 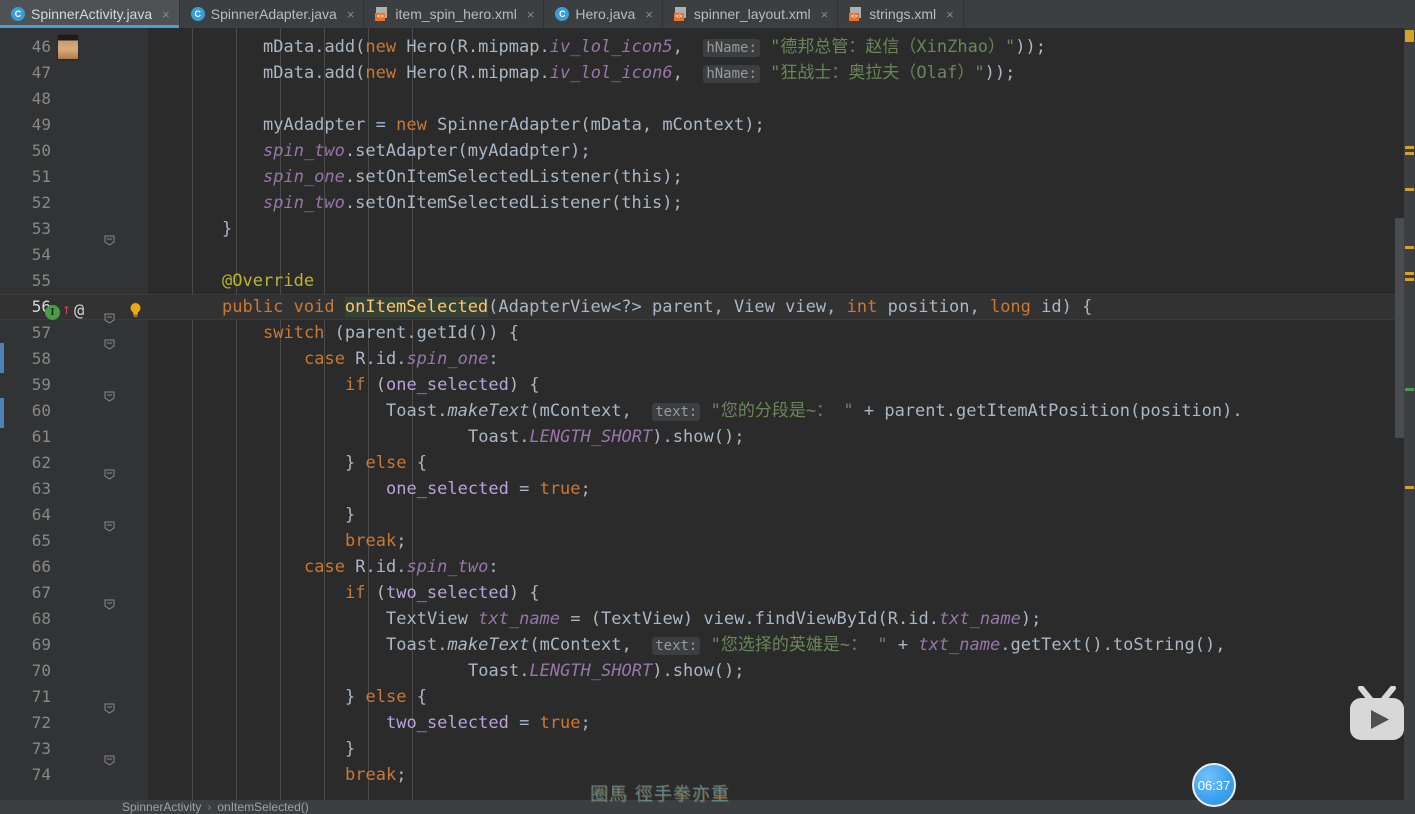 What do you see at coordinates (262, 807) in the screenshot?
I see `breadcrumb-method: onItemSelected()` at bounding box center [262, 807].